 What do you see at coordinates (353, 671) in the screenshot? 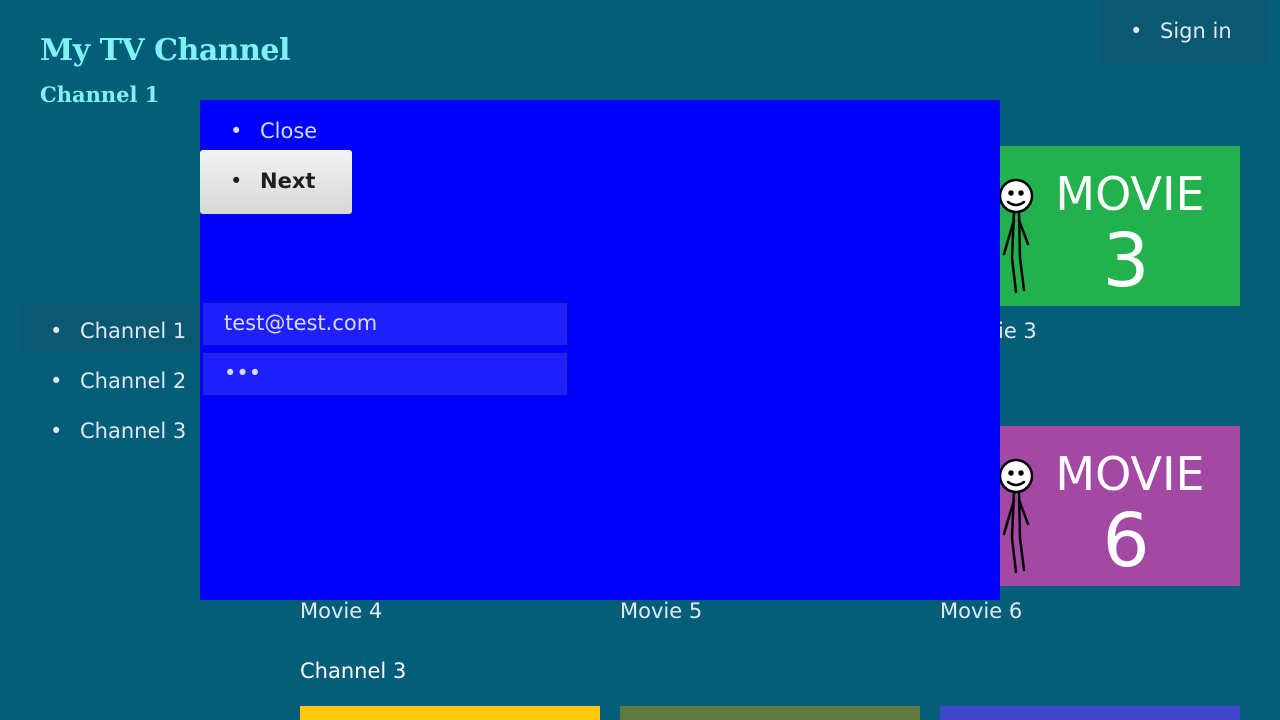
I see `channel-3-row-title: Channel 3` at bounding box center [353, 671].